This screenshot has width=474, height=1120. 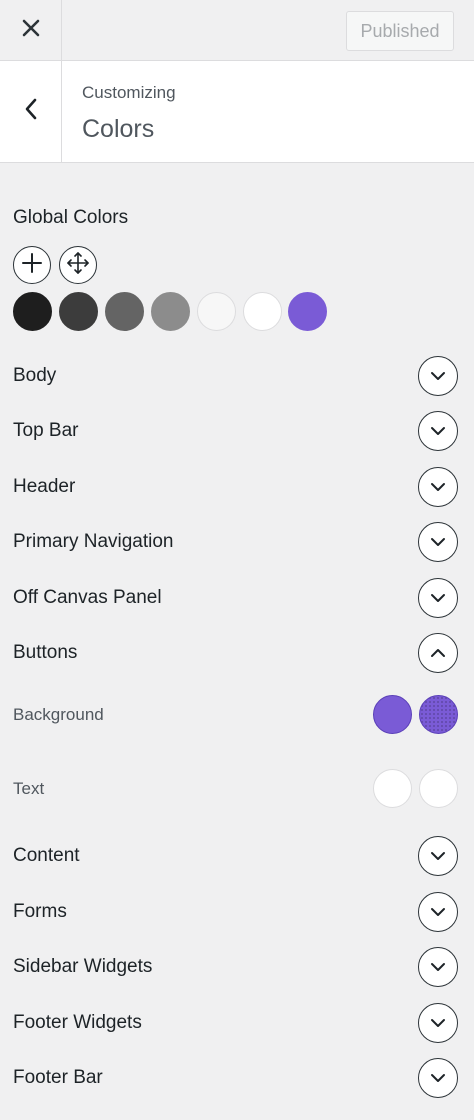 I want to click on buttons-text-hover-swatch, so click(x=438, y=788).